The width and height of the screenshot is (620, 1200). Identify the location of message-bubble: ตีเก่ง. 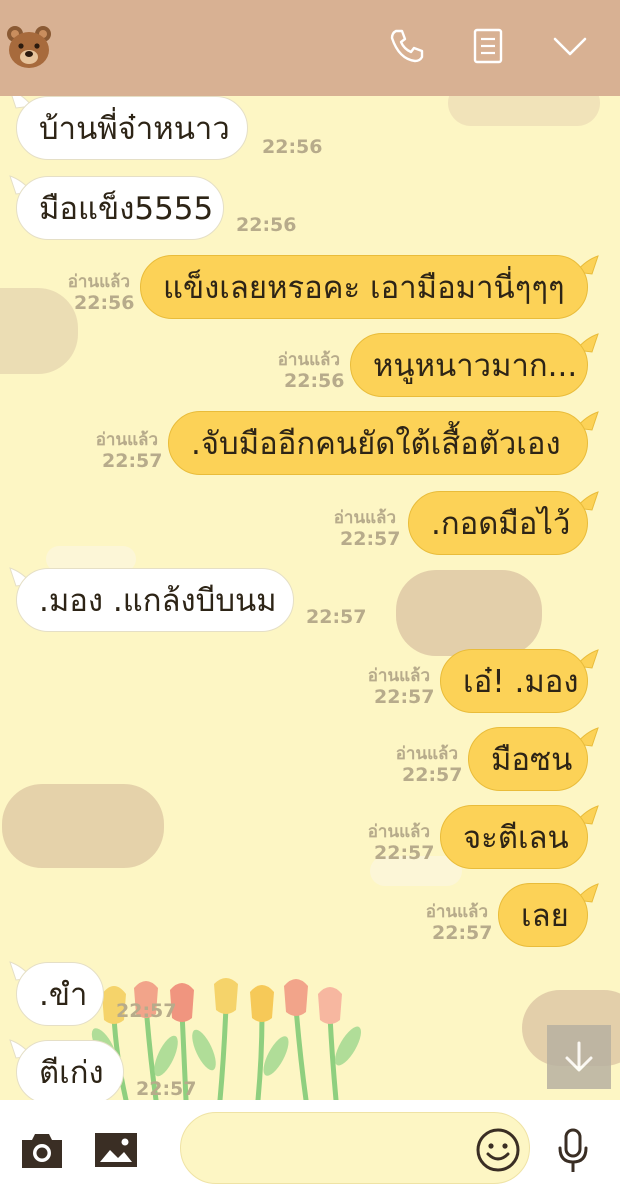
(70, 1070).